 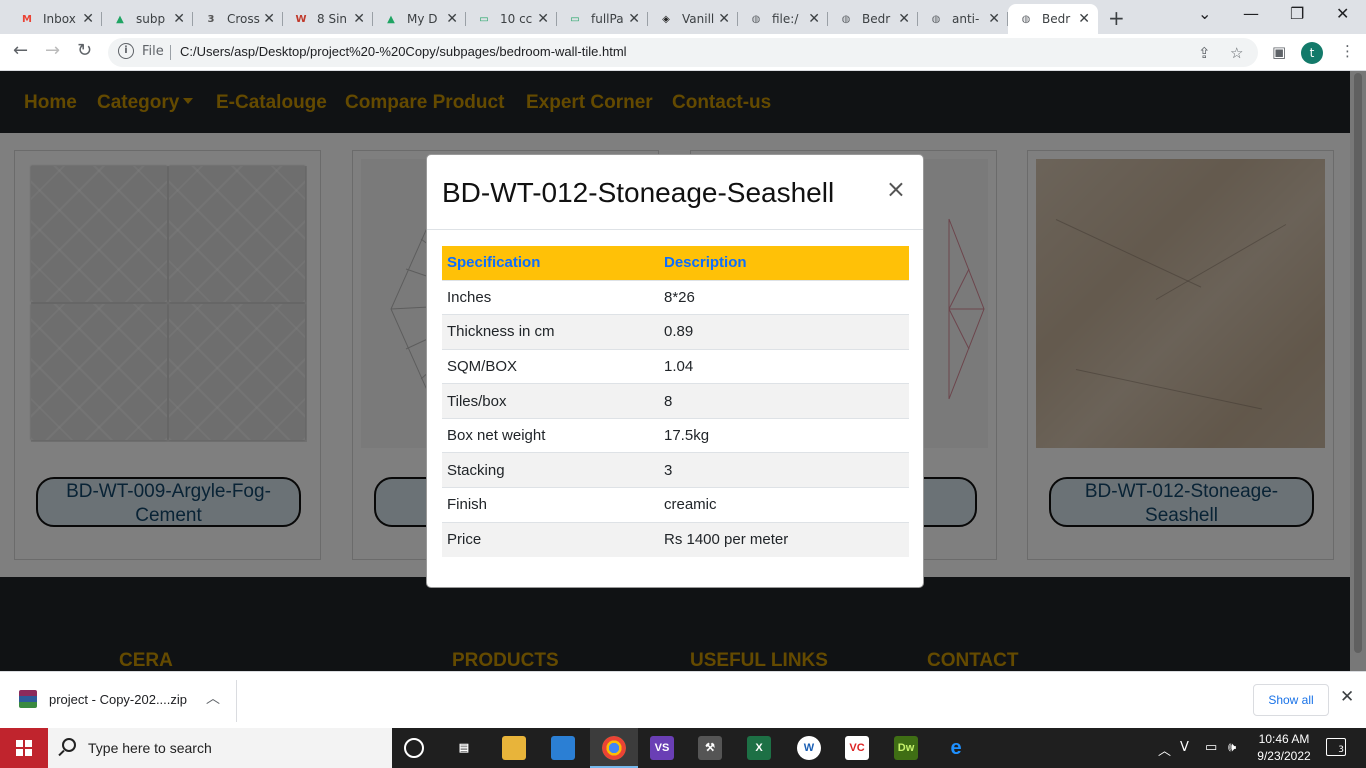 I want to click on system-clock: 10:46 AM 9/23/2022, so click(x=1284, y=748).